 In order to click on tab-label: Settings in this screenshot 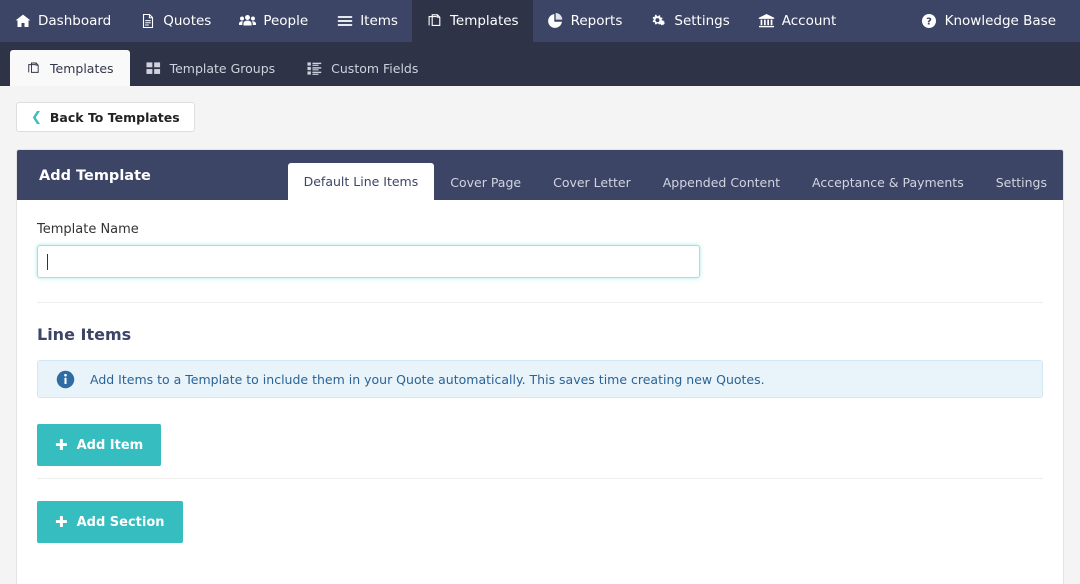, I will do `click(1021, 182)`.